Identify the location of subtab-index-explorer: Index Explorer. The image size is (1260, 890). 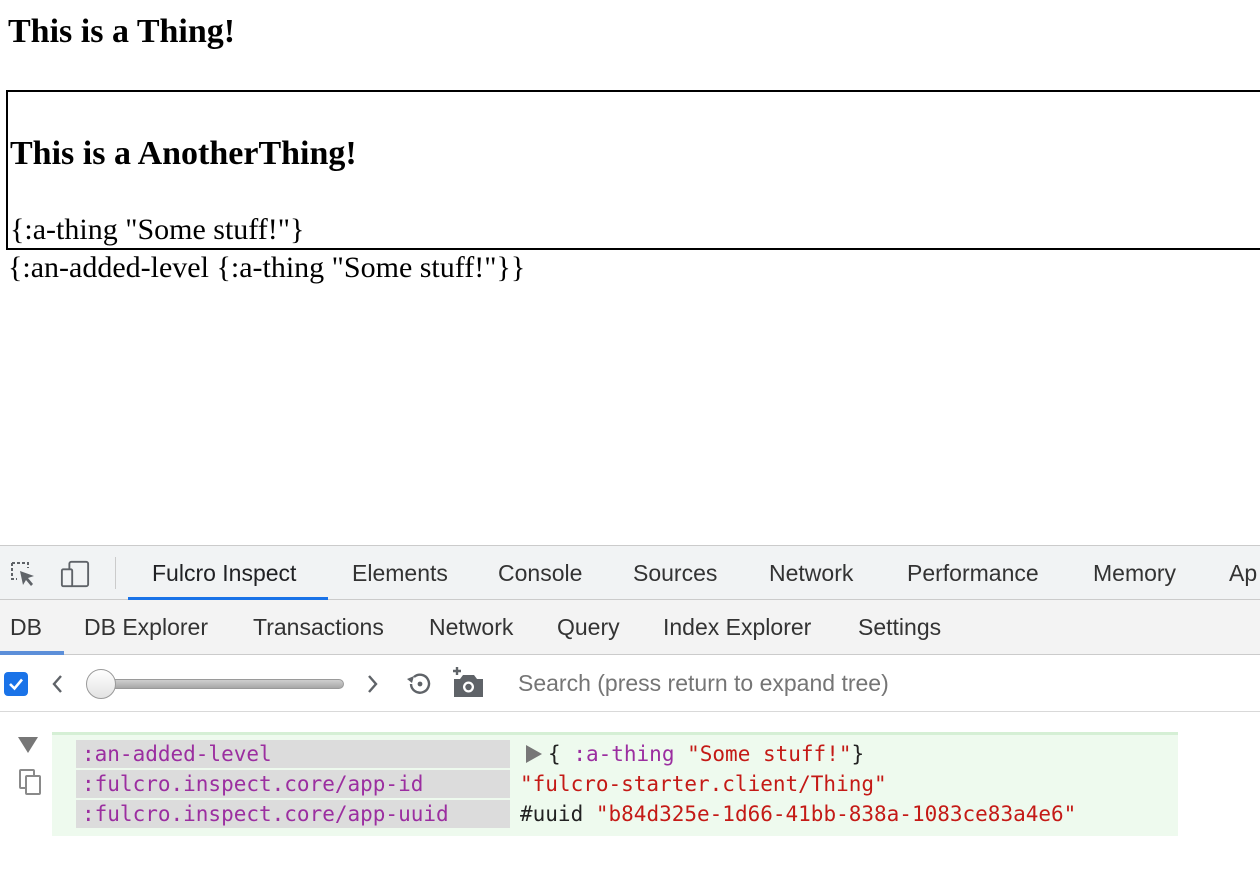
(737, 627).